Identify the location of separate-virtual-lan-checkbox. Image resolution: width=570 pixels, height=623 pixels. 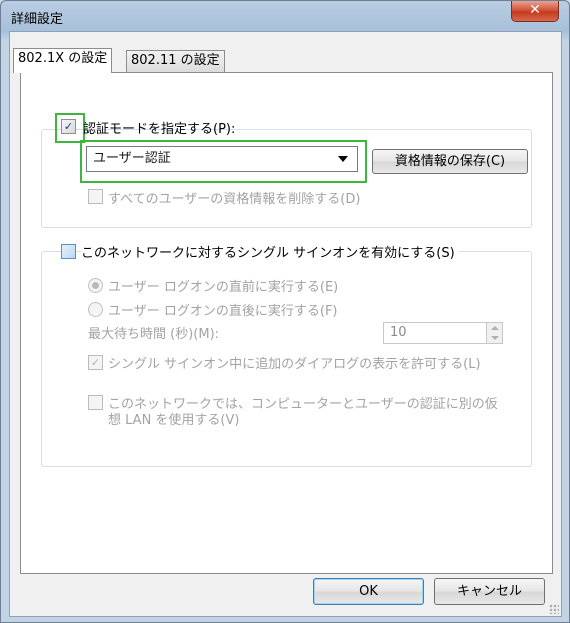
(95, 402).